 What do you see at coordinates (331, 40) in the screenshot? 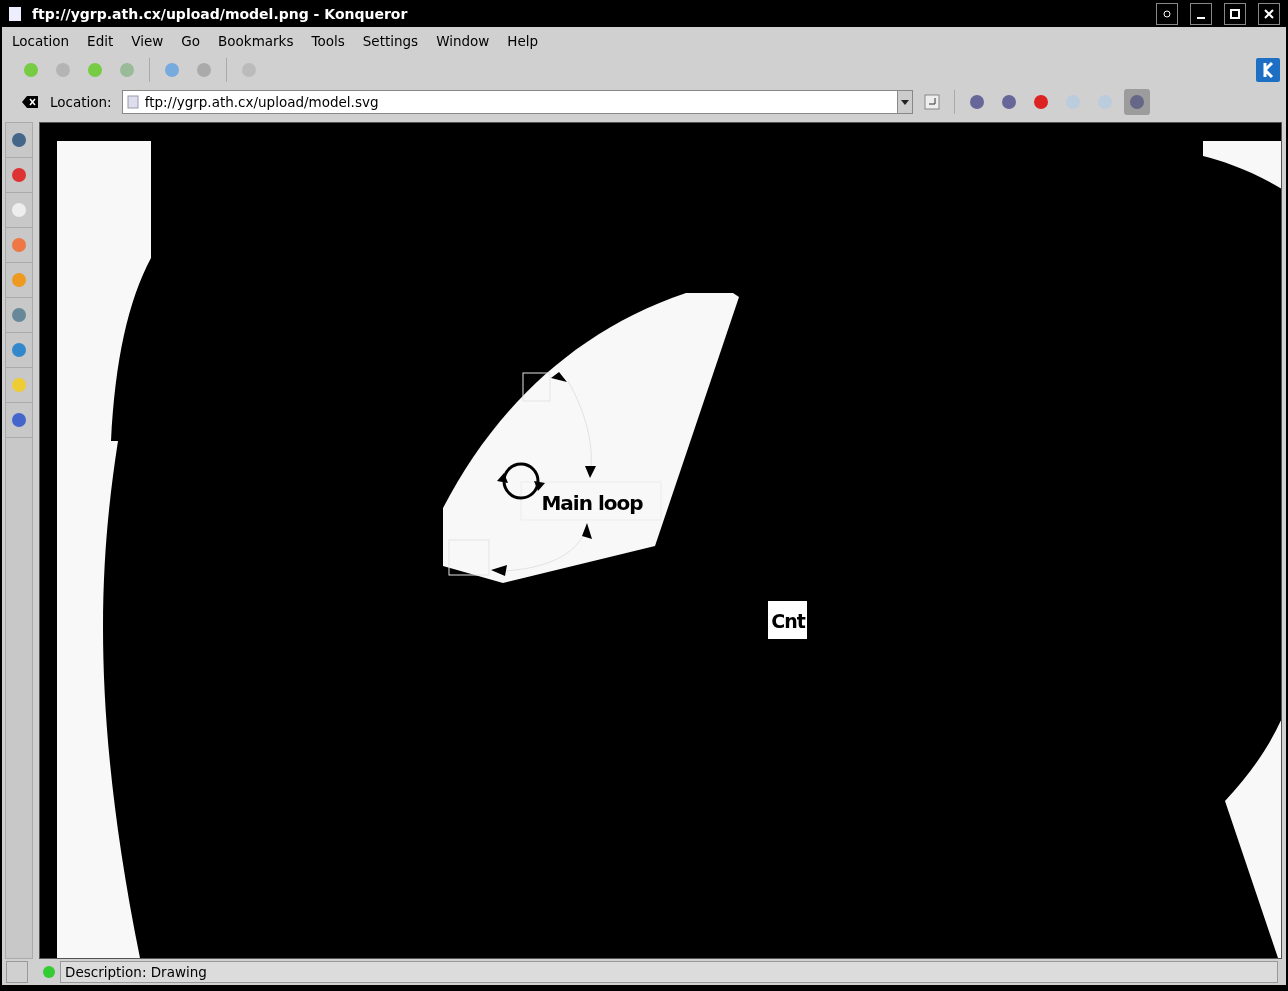
I see `menu-item: Tools` at bounding box center [331, 40].